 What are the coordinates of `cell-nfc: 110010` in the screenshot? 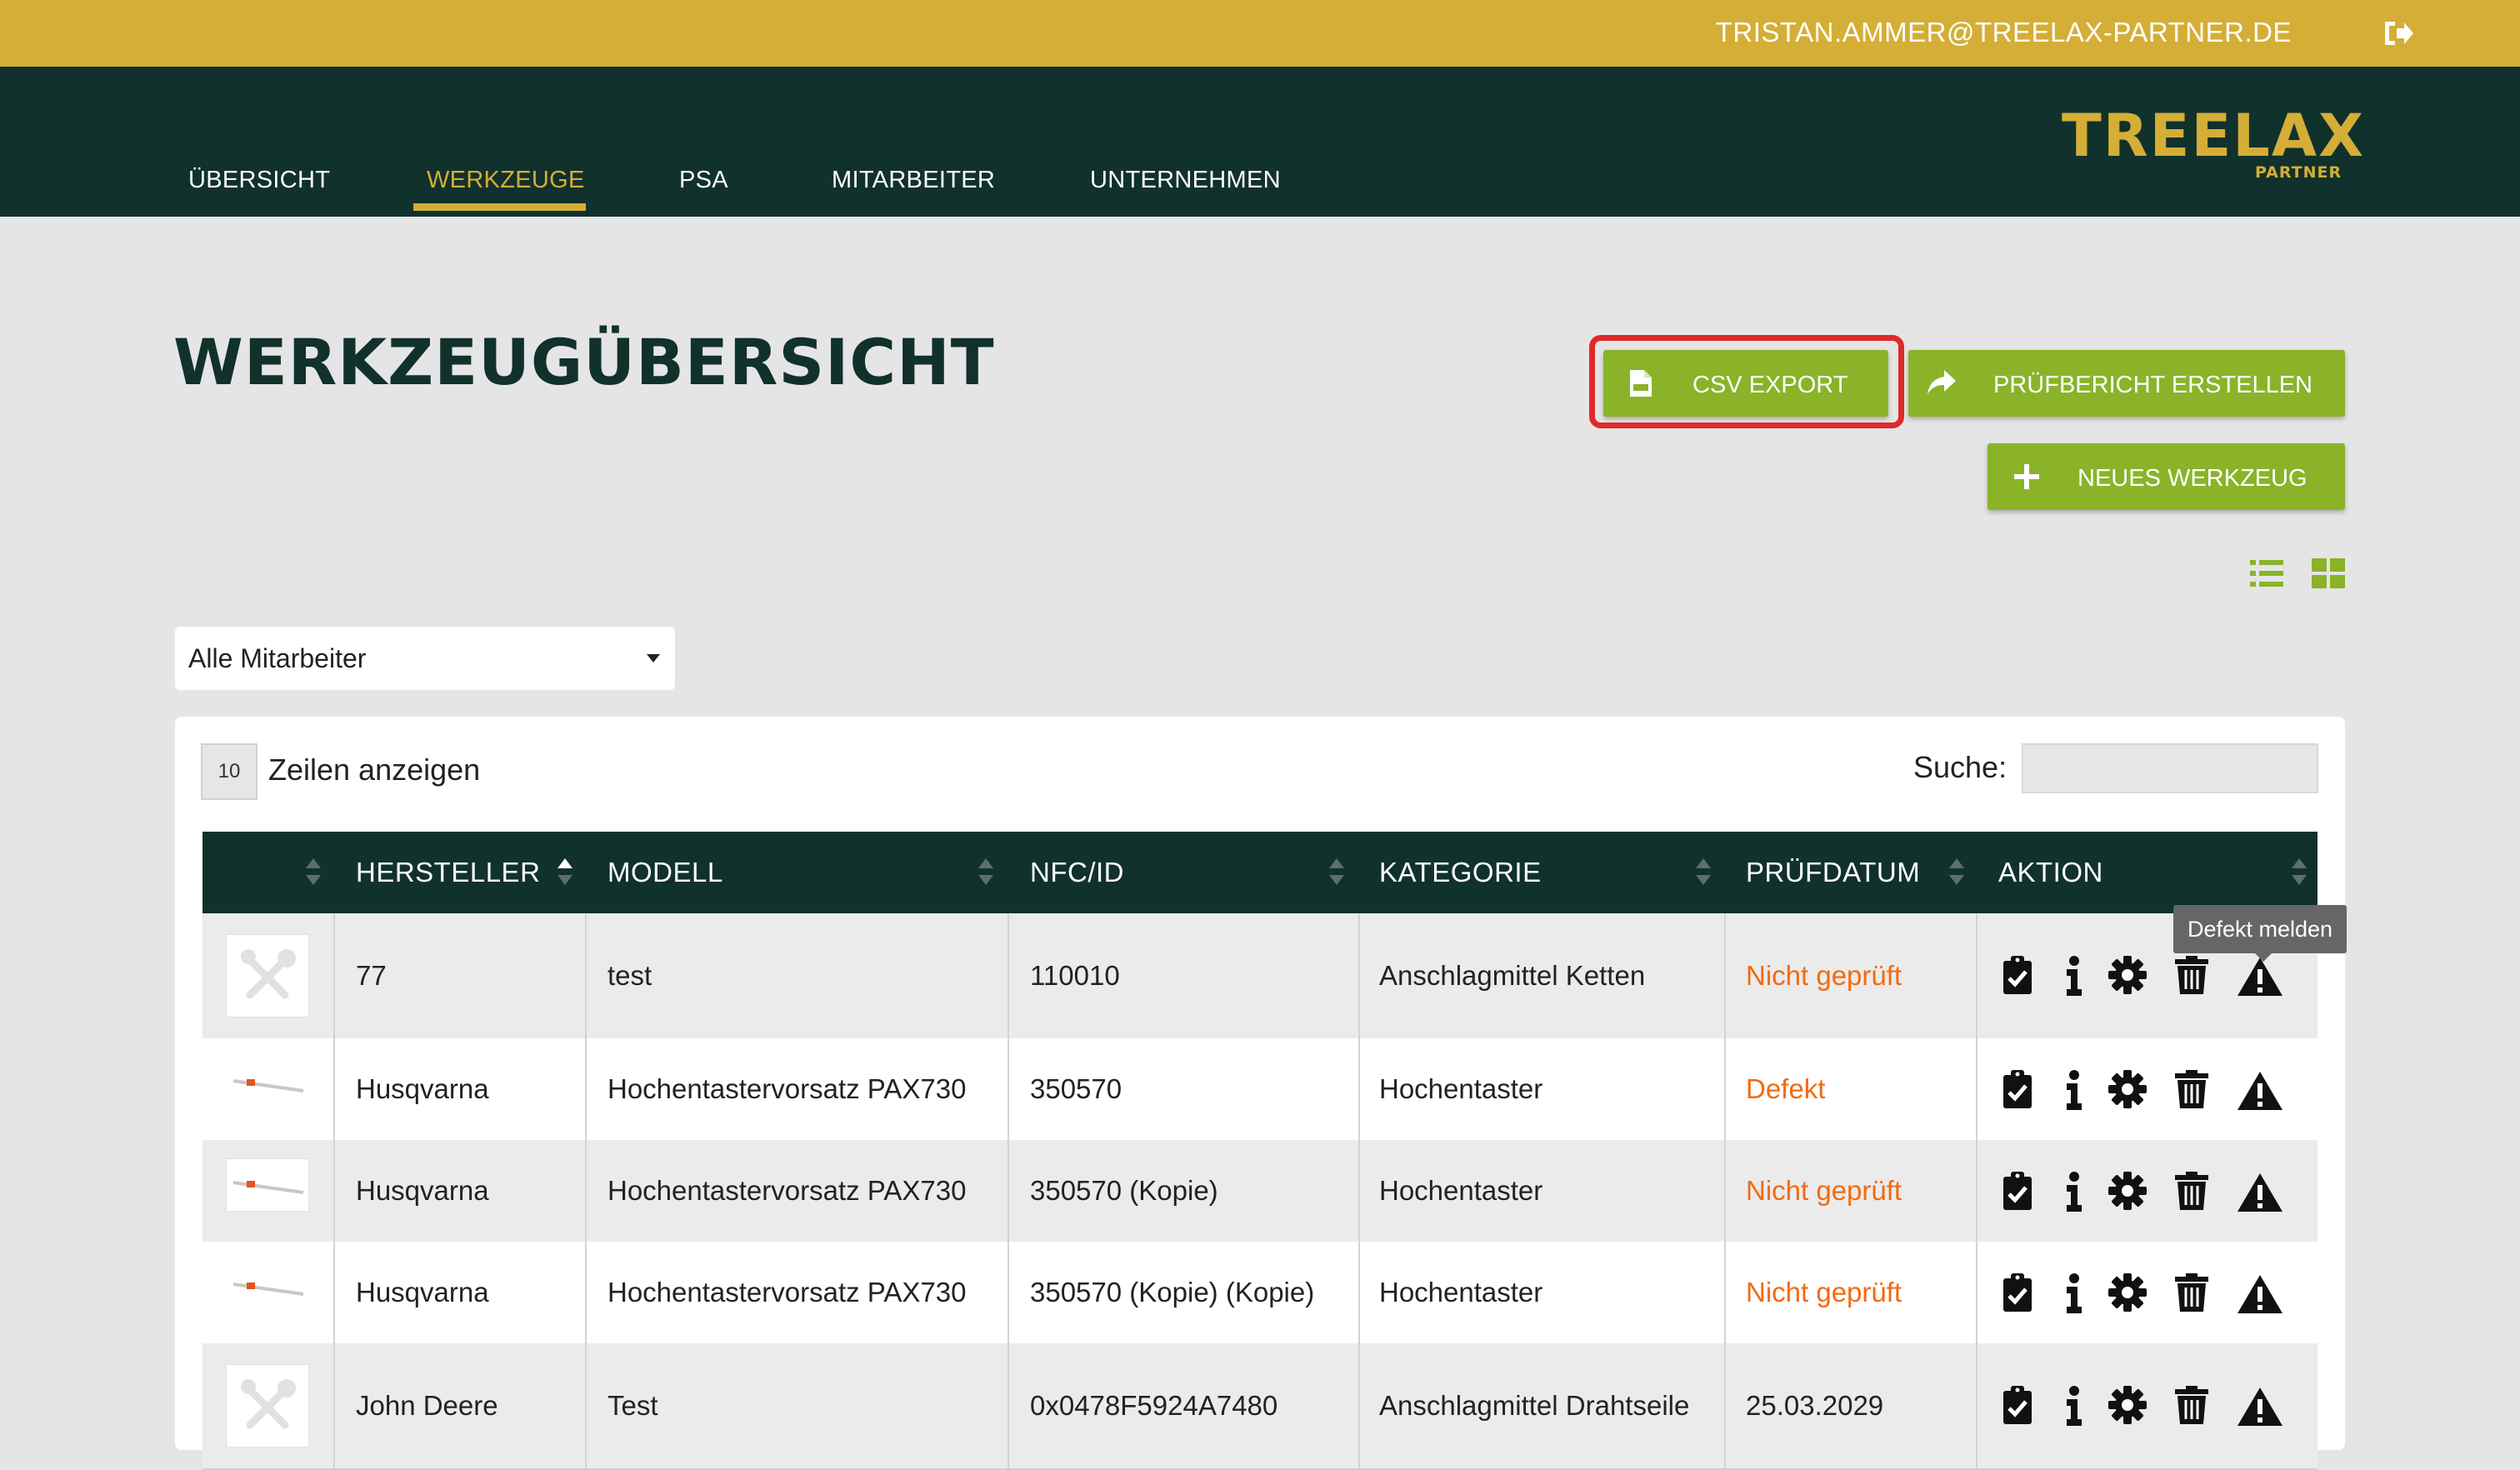 It's located at (1075, 975).